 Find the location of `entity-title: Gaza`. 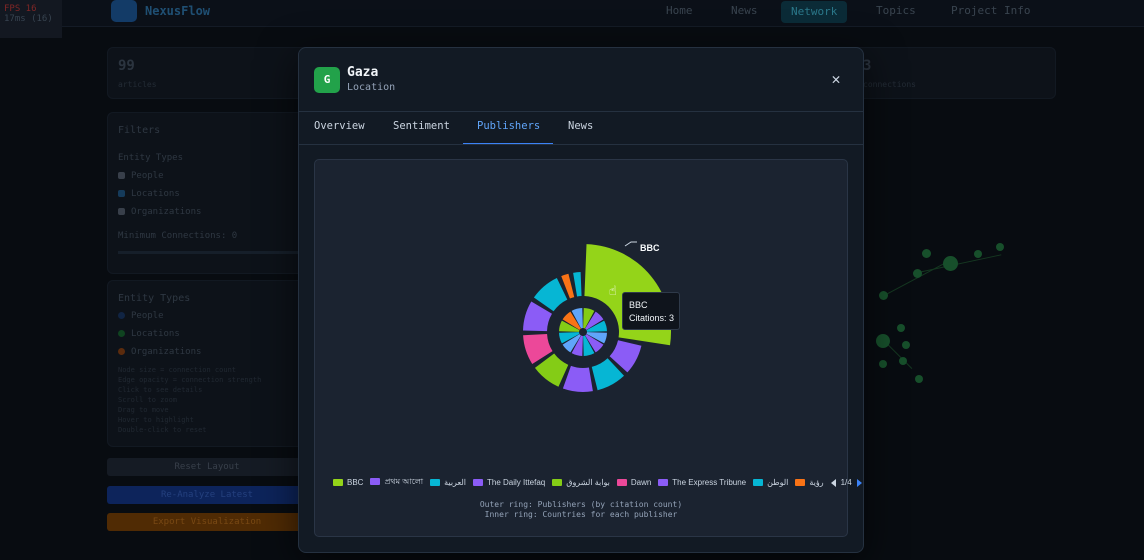

entity-title: Gaza is located at coordinates (363, 72).